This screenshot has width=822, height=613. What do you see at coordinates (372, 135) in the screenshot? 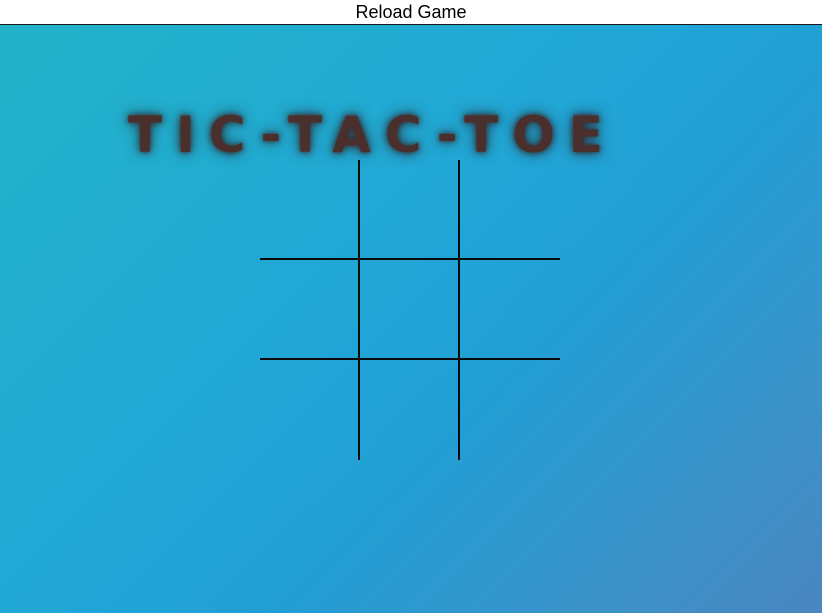
I see `game-title: TIC-TAC-TOE` at bounding box center [372, 135].